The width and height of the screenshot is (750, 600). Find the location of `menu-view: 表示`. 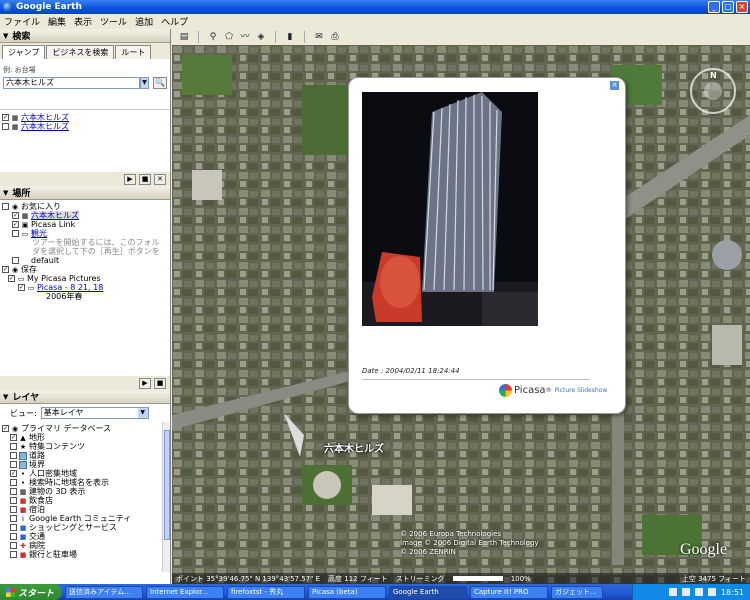

menu-view: 表示 is located at coordinates (83, 21).